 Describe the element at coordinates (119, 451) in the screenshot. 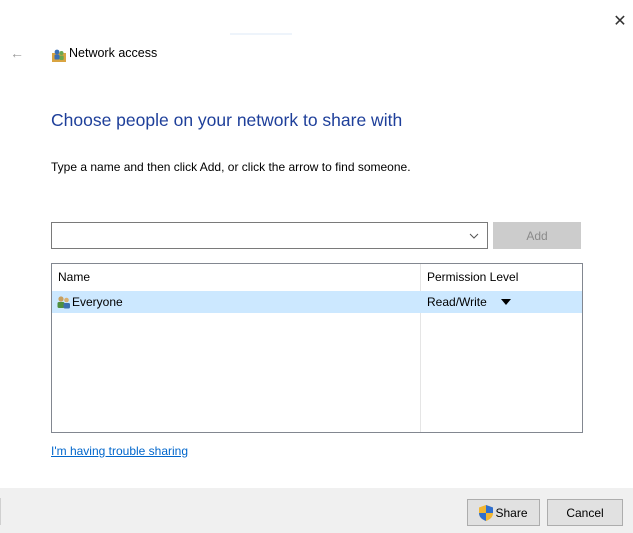

I see `trouble-sharing-link: I'm having trouble sharing` at that location.